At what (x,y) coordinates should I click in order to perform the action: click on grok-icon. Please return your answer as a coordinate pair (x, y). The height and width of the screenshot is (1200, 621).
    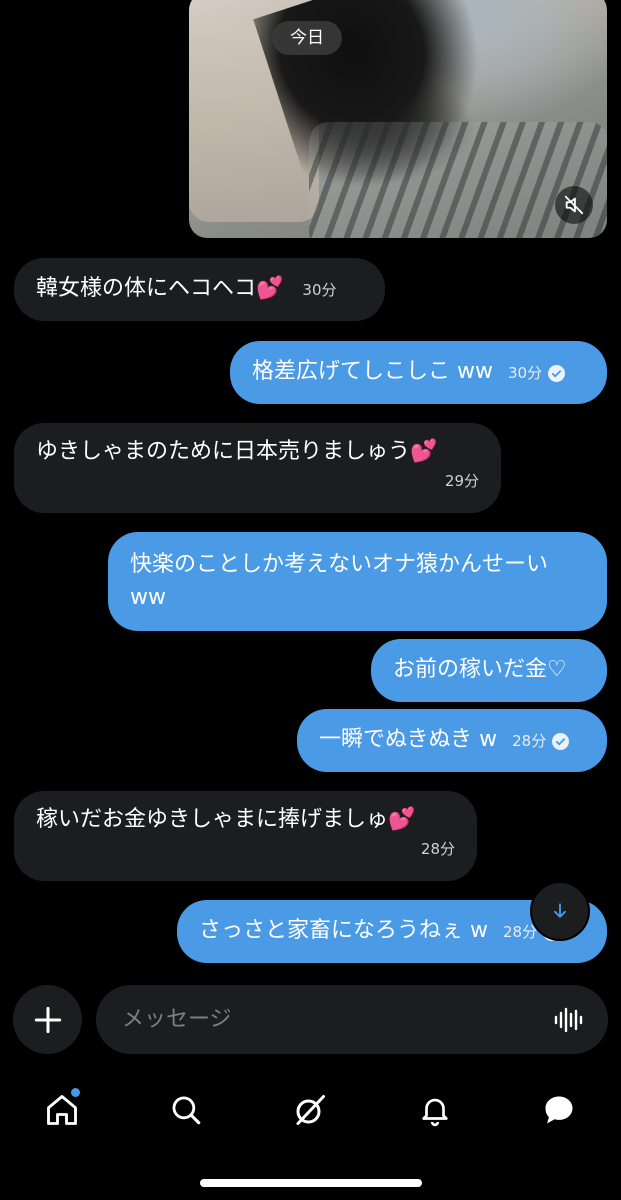
    Looking at the image, I should click on (311, 1110).